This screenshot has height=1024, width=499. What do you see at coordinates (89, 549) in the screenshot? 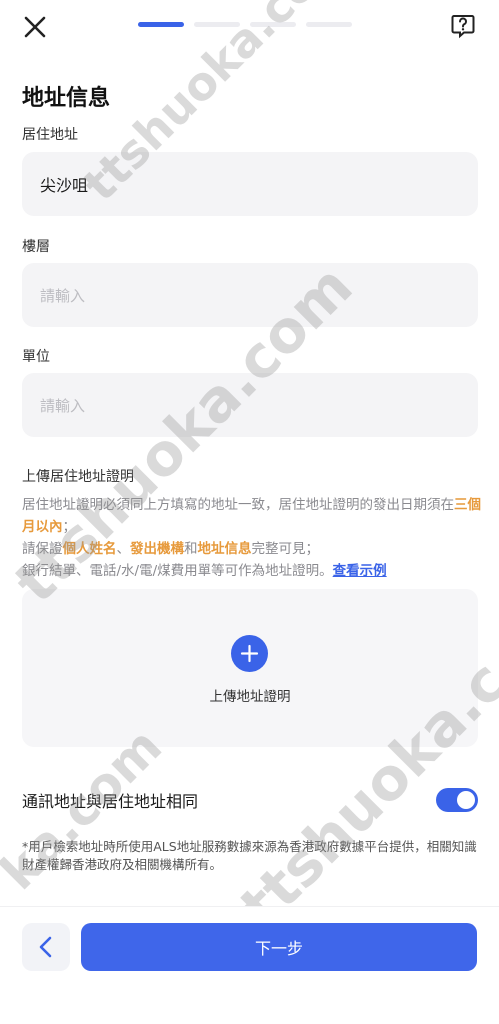
I see `note-highlight-name: 個人姓名` at bounding box center [89, 549].